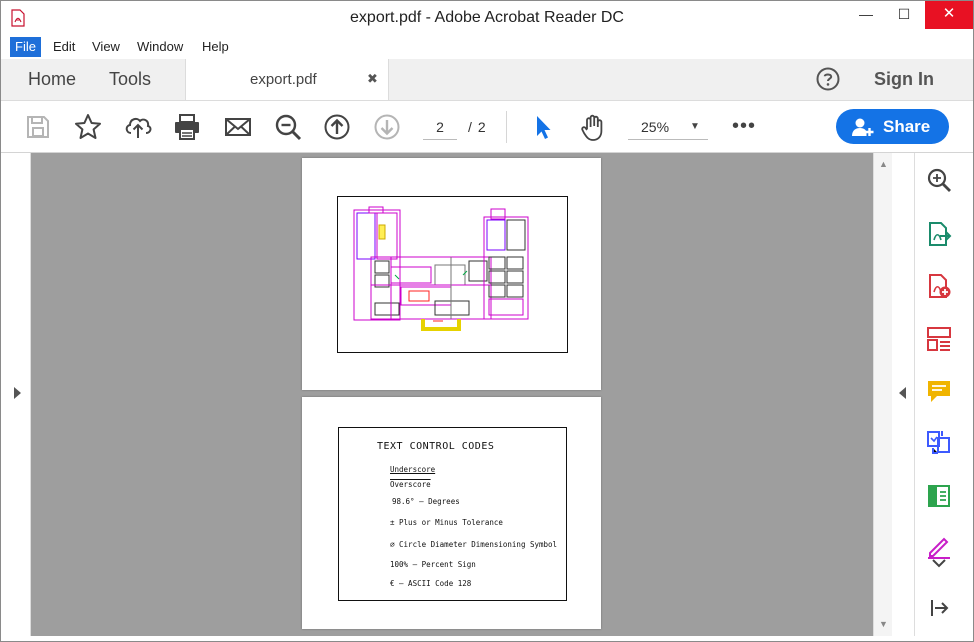 This screenshot has height=642, width=974. I want to click on right-panel-toggle, so click(903, 394).